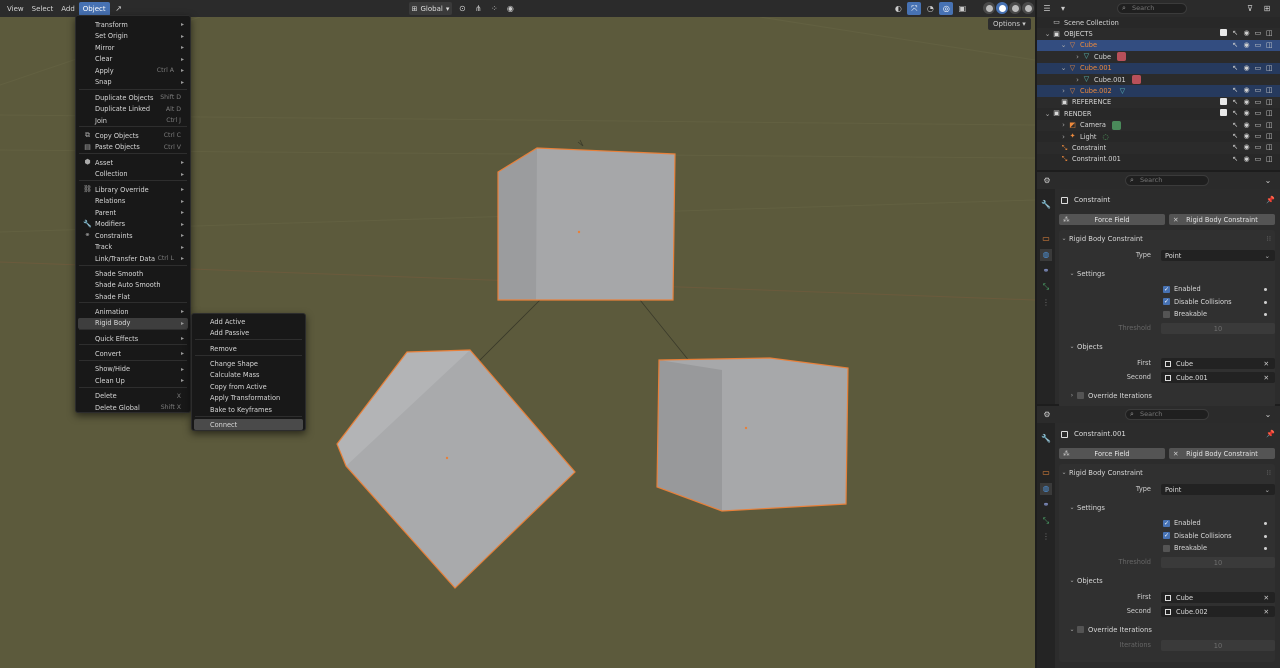  Describe the element at coordinates (1269, 473) in the screenshot. I see `drag-handle-icon: ⁞⁞` at that location.